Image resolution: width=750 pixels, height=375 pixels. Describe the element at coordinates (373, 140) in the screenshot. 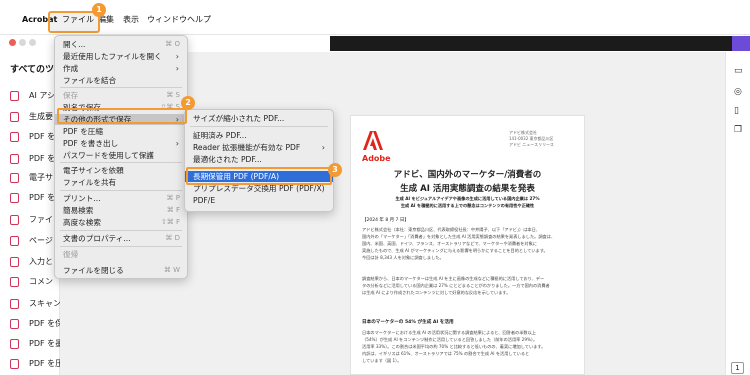

I see `adobe-logo-icon` at that location.